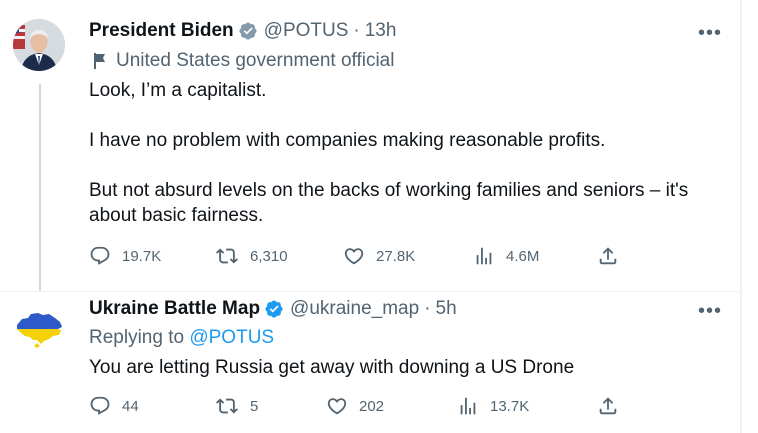  I want to click on author-handle: @POTUS, so click(306, 31).